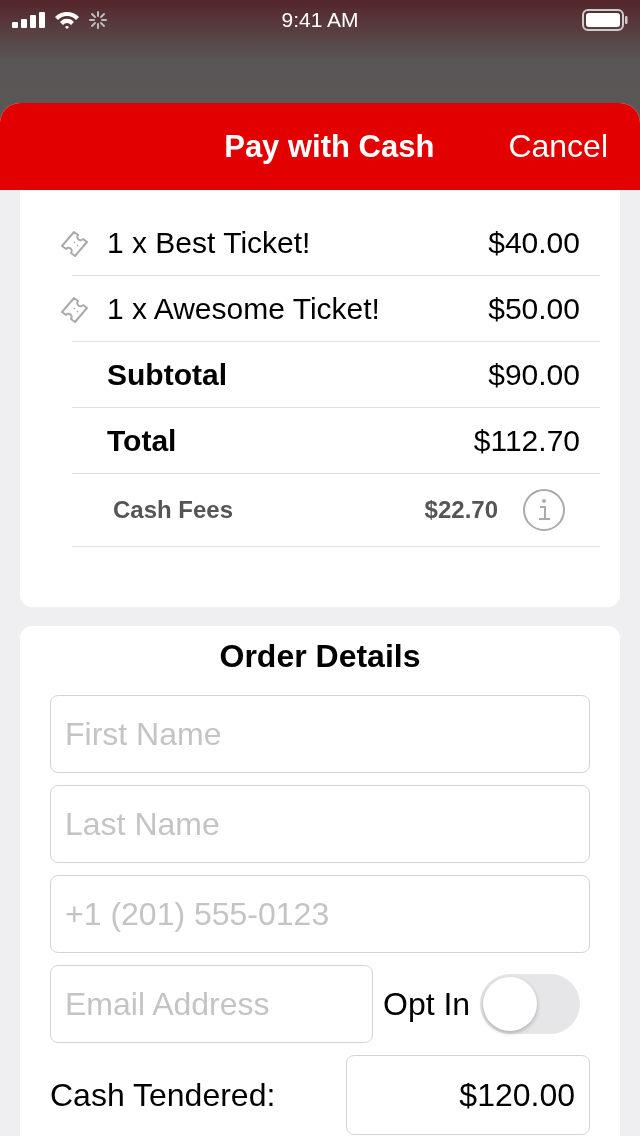 This screenshot has width=640, height=1136. I want to click on input-field: First Name, so click(320, 734).